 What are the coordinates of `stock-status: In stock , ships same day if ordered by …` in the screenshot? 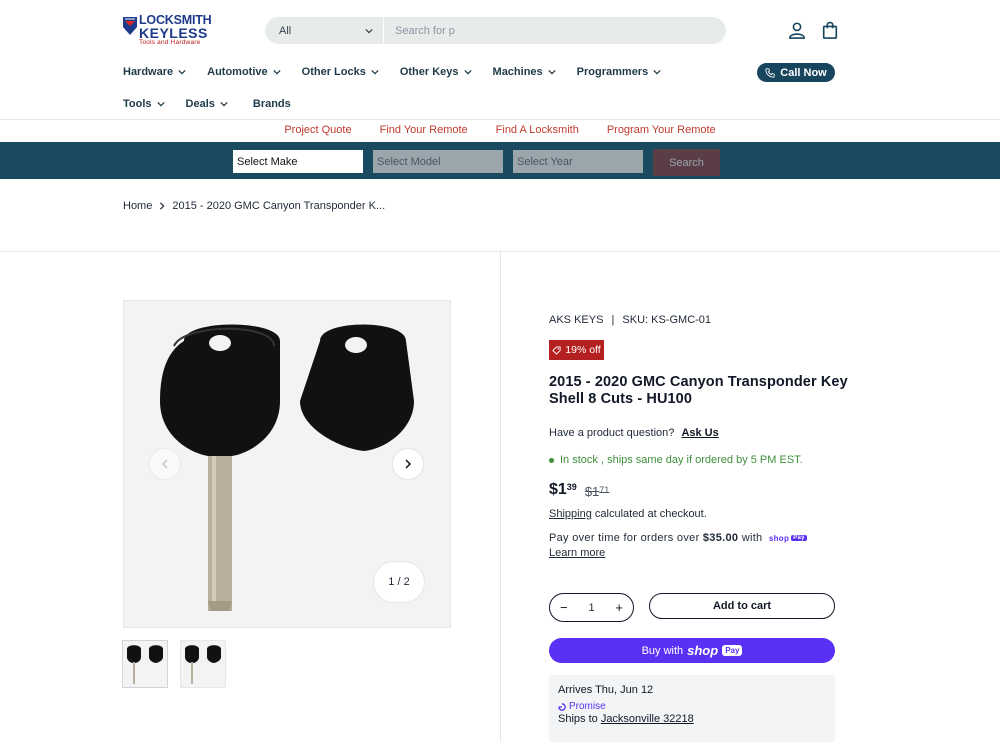 It's located at (676, 460).